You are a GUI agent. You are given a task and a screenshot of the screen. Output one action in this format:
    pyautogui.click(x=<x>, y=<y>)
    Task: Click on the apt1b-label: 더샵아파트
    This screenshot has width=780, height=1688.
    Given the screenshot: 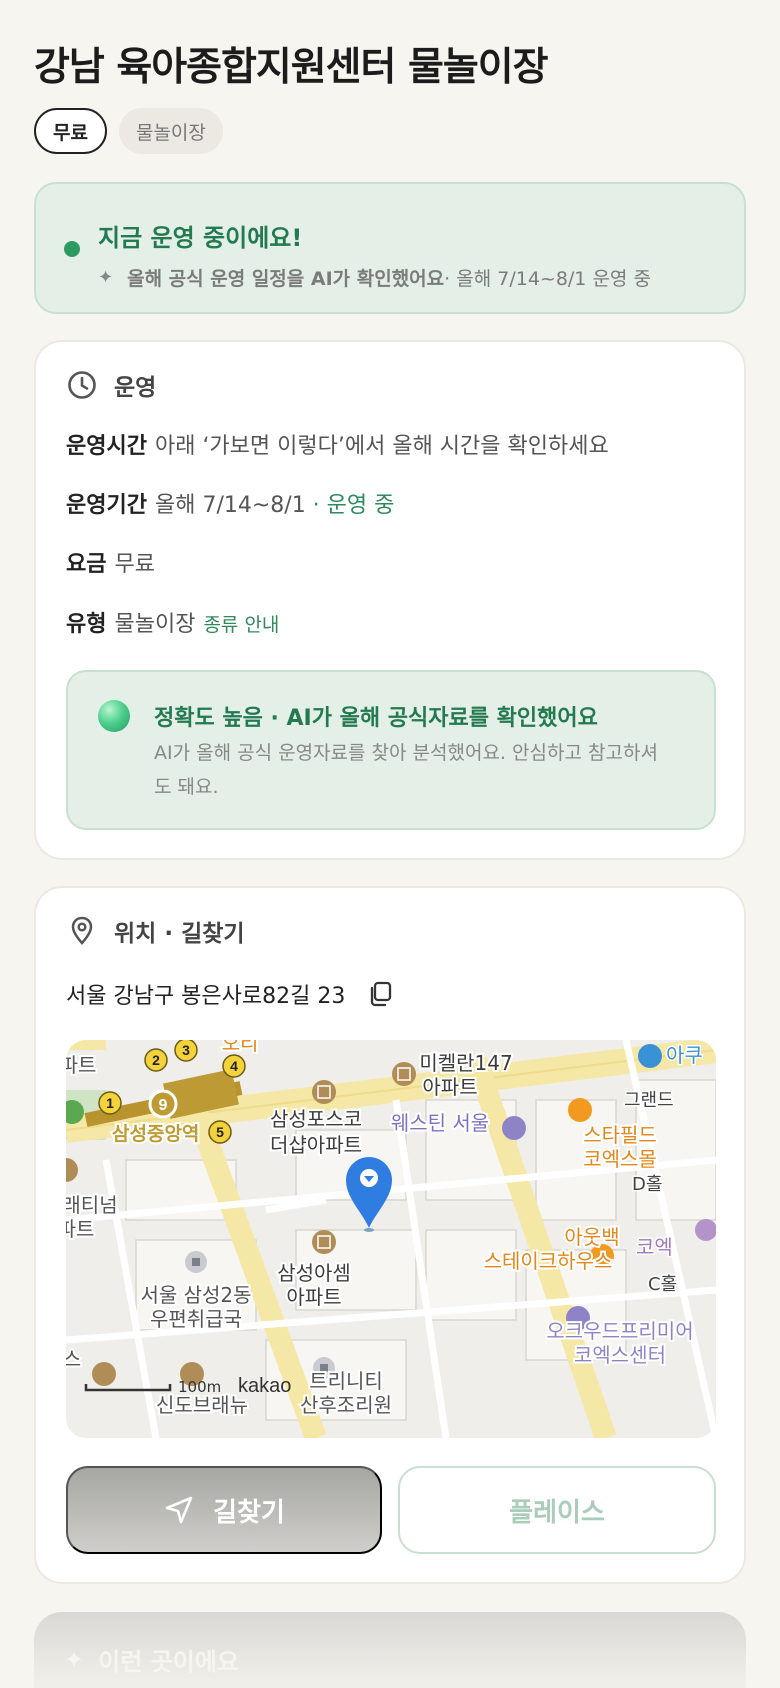 What is the action you would take?
    pyautogui.click(x=316, y=1145)
    